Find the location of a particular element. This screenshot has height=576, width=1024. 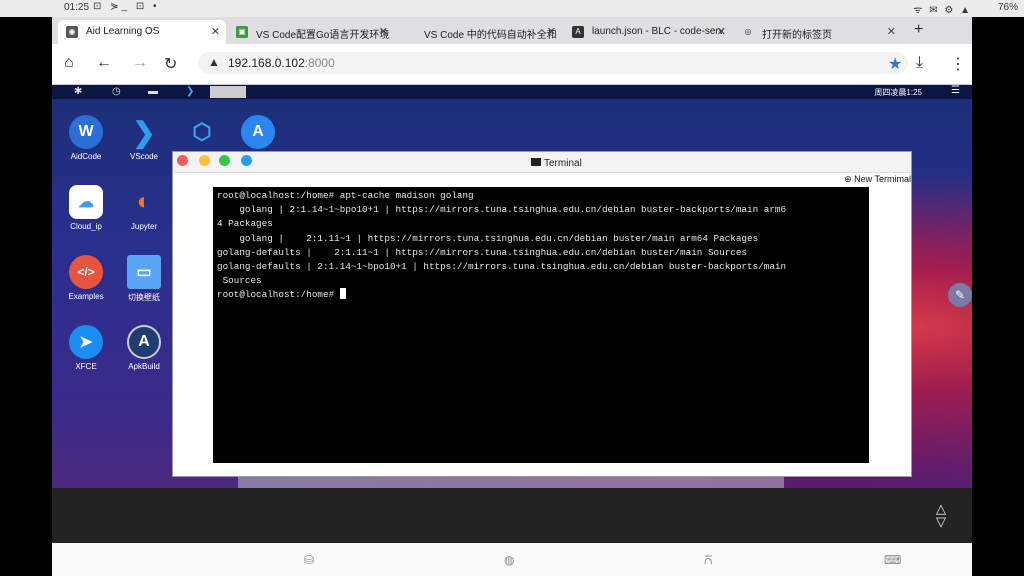

icon-label: VScode is located at coordinates (144, 156).